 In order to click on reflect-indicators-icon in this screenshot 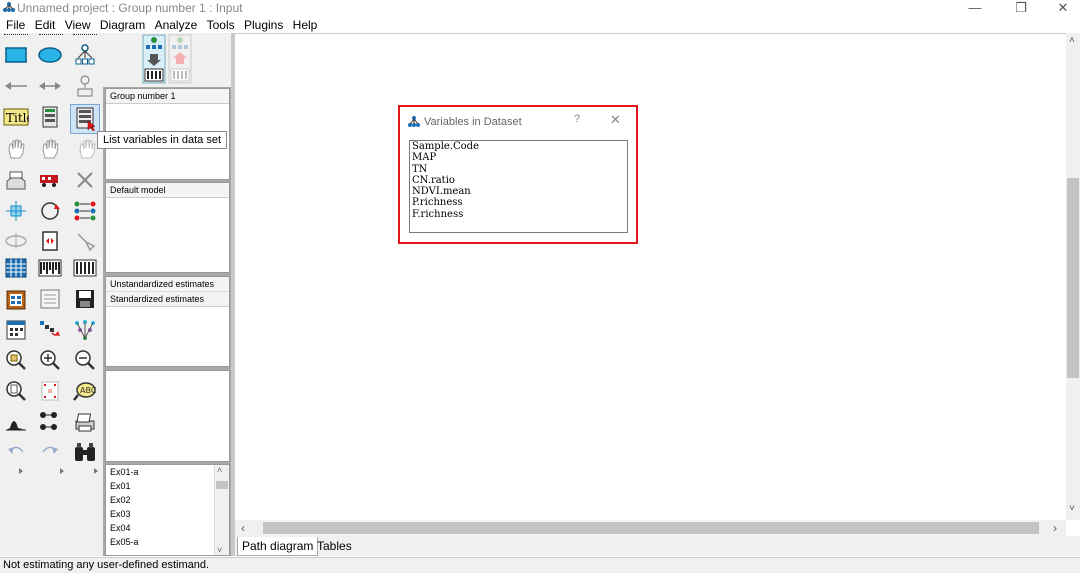, I will do `click(85, 211)`.